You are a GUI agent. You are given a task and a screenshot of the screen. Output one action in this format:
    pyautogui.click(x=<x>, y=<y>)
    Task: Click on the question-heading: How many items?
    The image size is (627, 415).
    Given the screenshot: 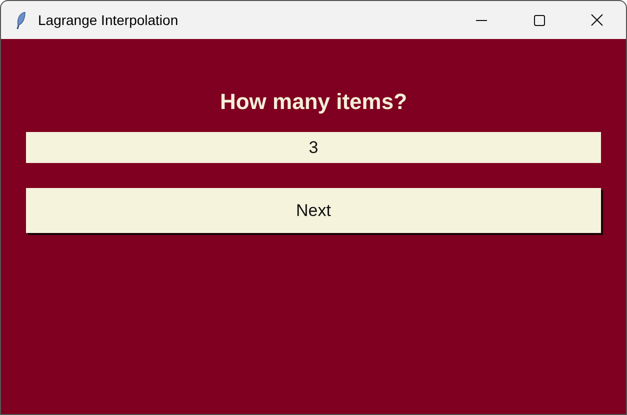 What is the action you would take?
    pyautogui.click(x=313, y=102)
    